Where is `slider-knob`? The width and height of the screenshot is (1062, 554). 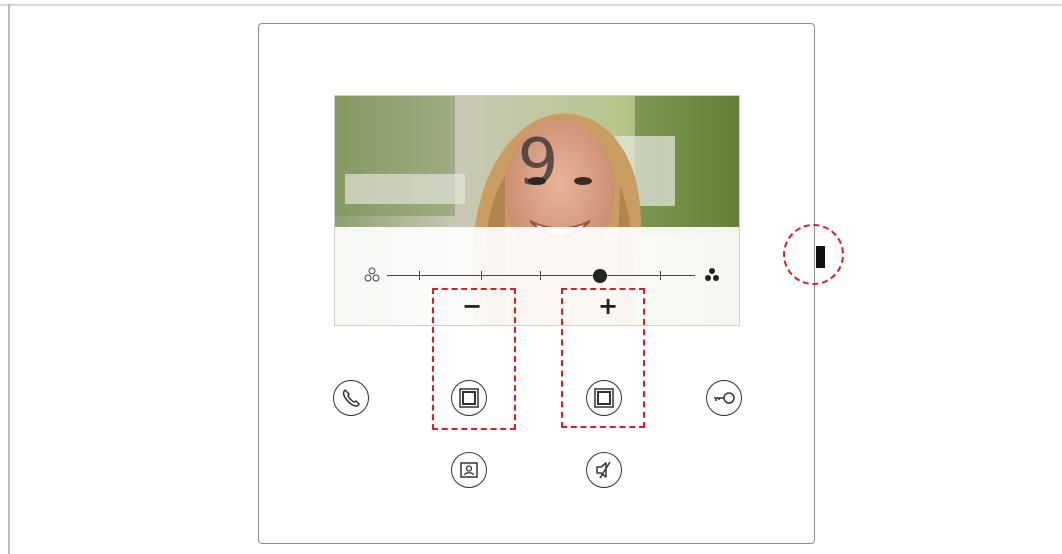 slider-knob is located at coordinates (600, 276).